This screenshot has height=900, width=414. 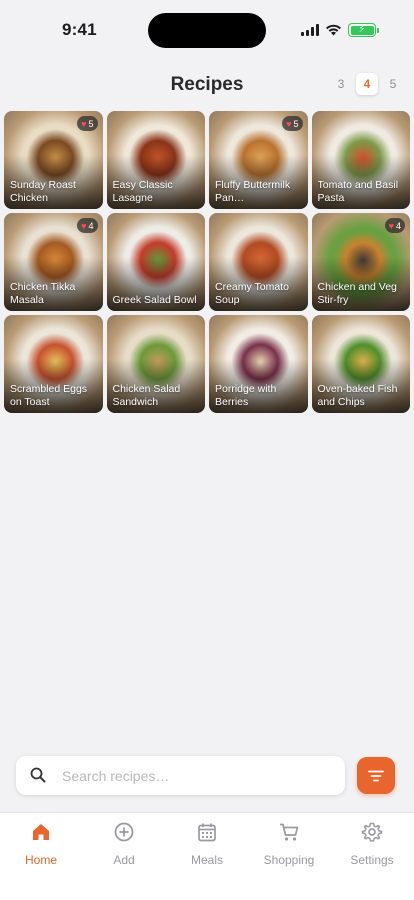 I want to click on status-time: 9:41, so click(x=79, y=29).